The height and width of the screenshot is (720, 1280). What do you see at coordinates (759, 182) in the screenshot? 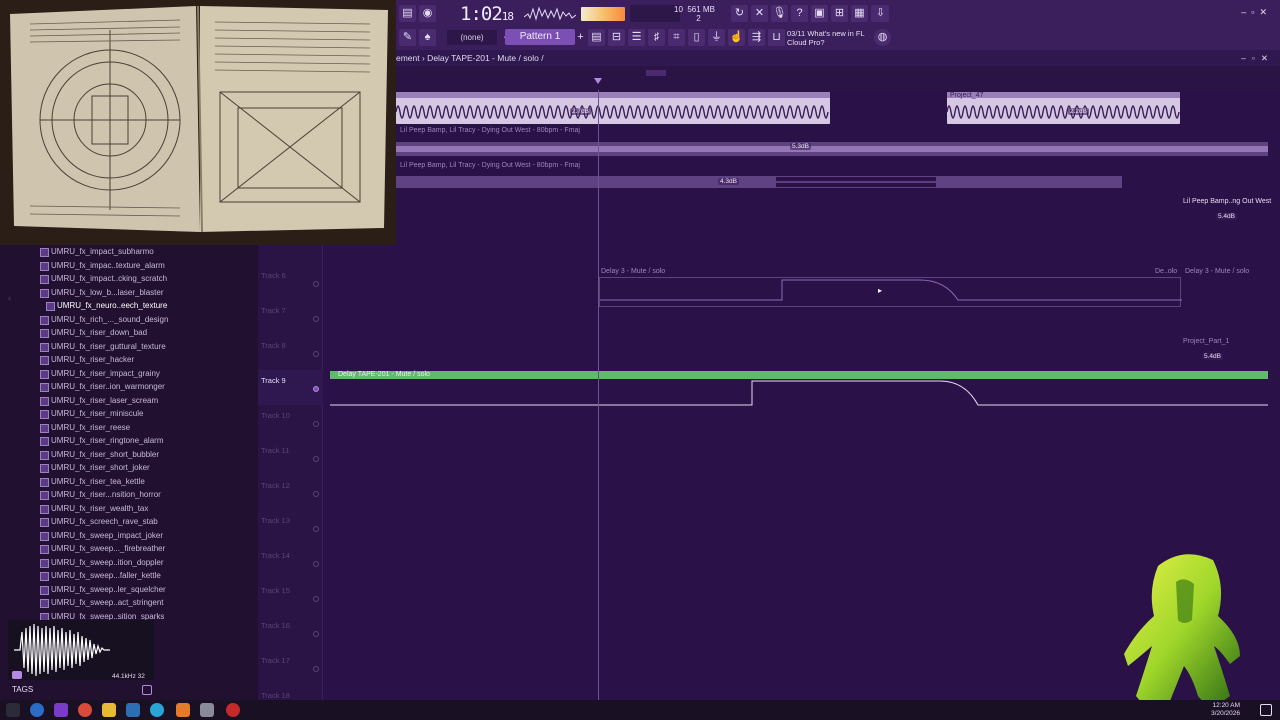
I see `lil-peep-clip-2-waveform` at bounding box center [759, 182].